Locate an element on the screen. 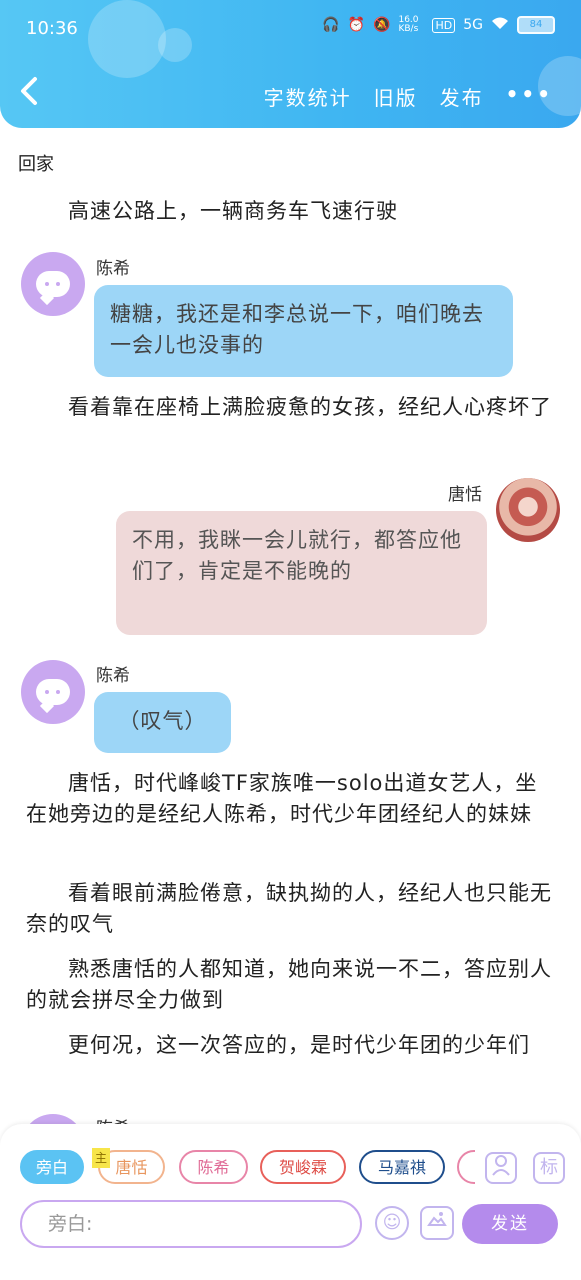 This screenshot has height=1280, width=581. composer-panel: 旁白 主 唐恬 陈希 贺峻霖 马嘉祺 标 旁白: ☺ 发送 is located at coordinates (290, 1202).